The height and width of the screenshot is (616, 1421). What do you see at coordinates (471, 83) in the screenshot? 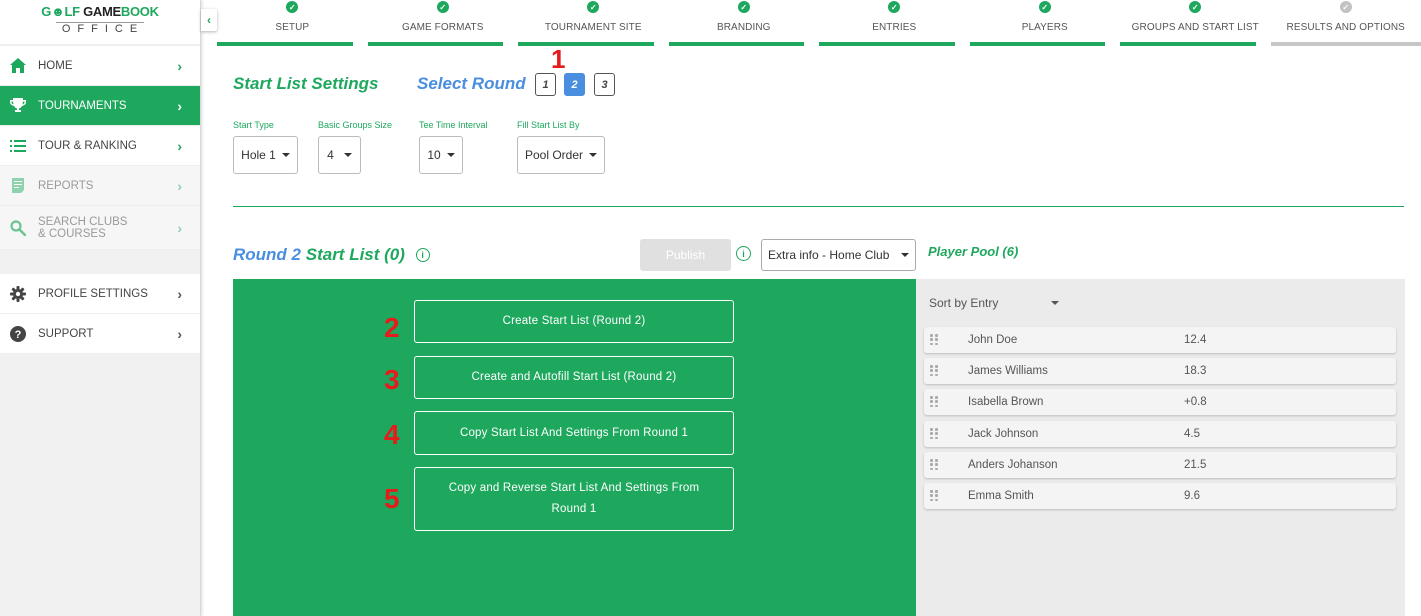
I see `select-round-label: Select Round` at bounding box center [471, 83].